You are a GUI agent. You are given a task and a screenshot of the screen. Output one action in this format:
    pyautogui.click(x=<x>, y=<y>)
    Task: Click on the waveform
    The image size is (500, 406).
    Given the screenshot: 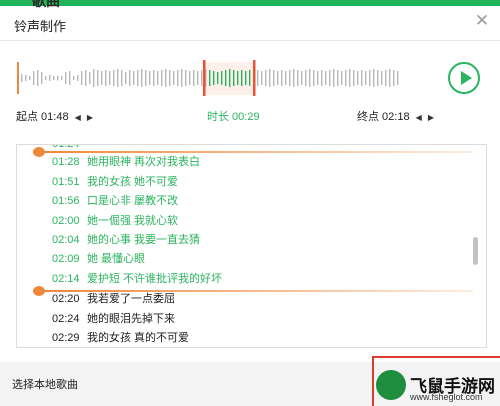 What is the action you would take?
    pyautogui.click(x=209, y=78)
    